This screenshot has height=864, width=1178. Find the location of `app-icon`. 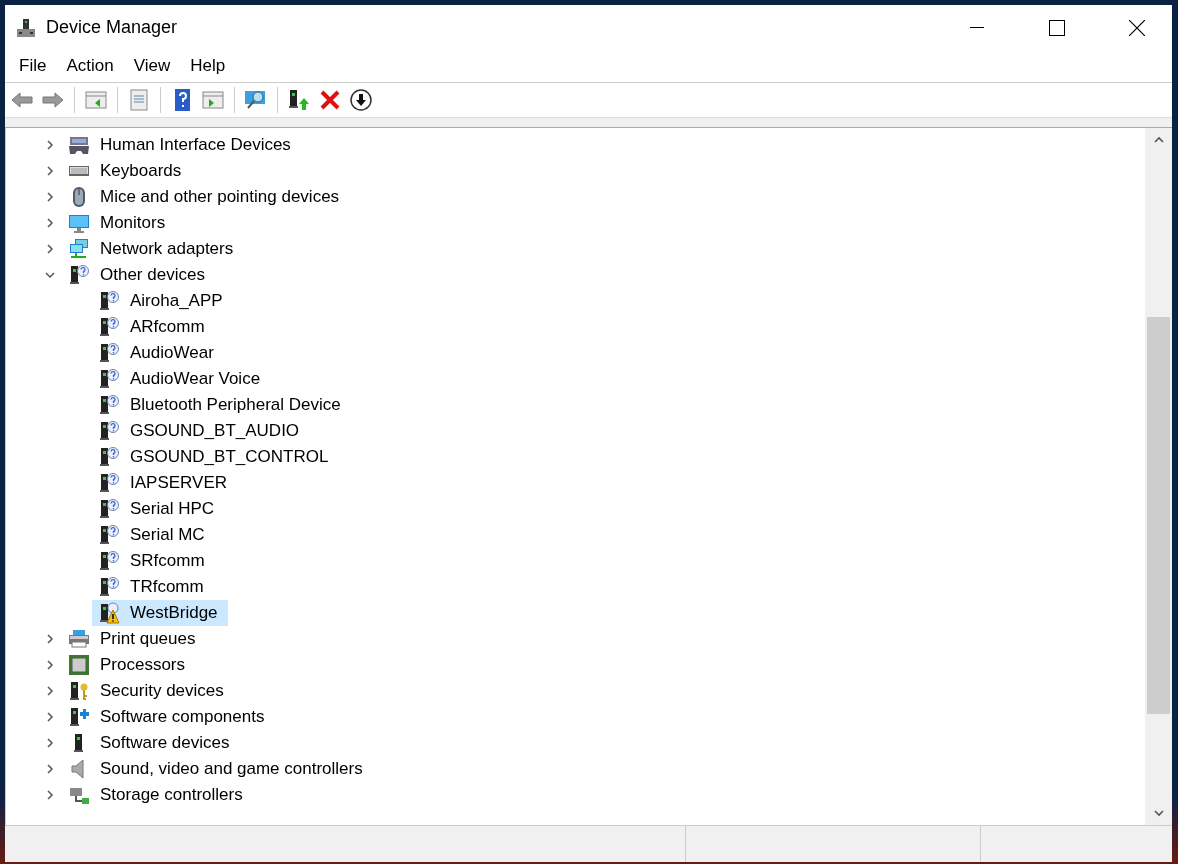

app-icon is located at coordinates (26, 27).